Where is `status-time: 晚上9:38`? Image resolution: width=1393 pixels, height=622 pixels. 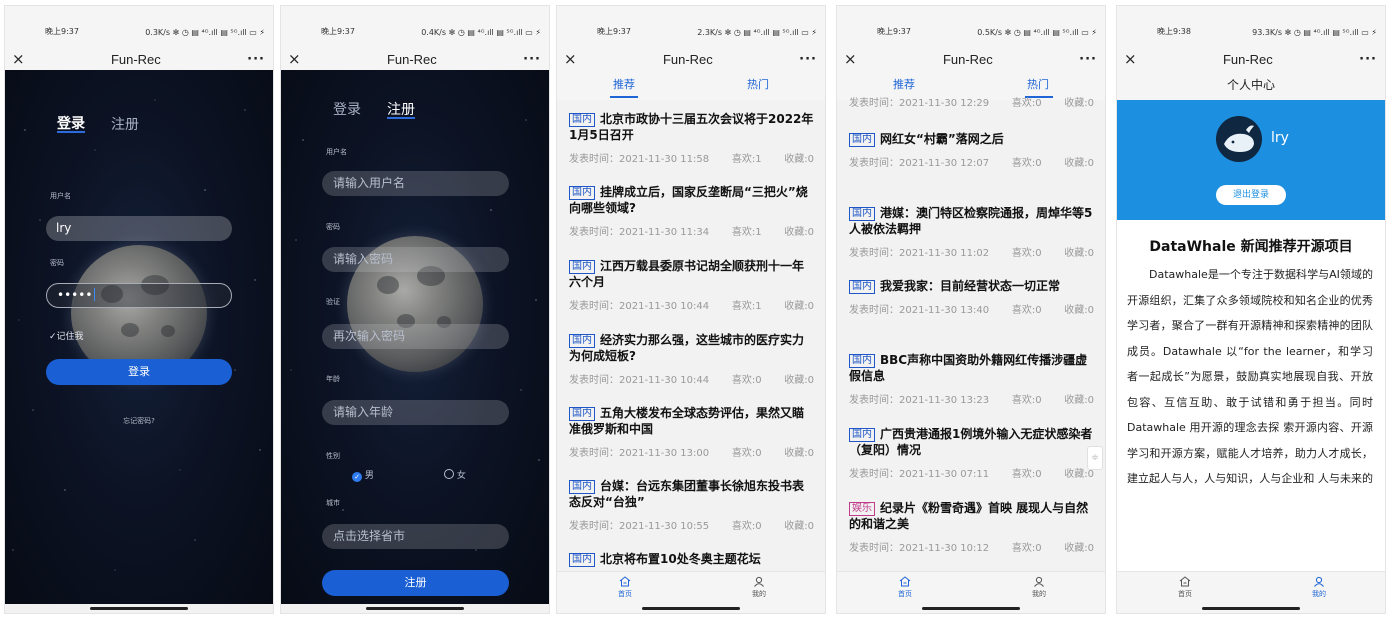 status-time: 晚上9:38 is located at coordinates (1174, 31).